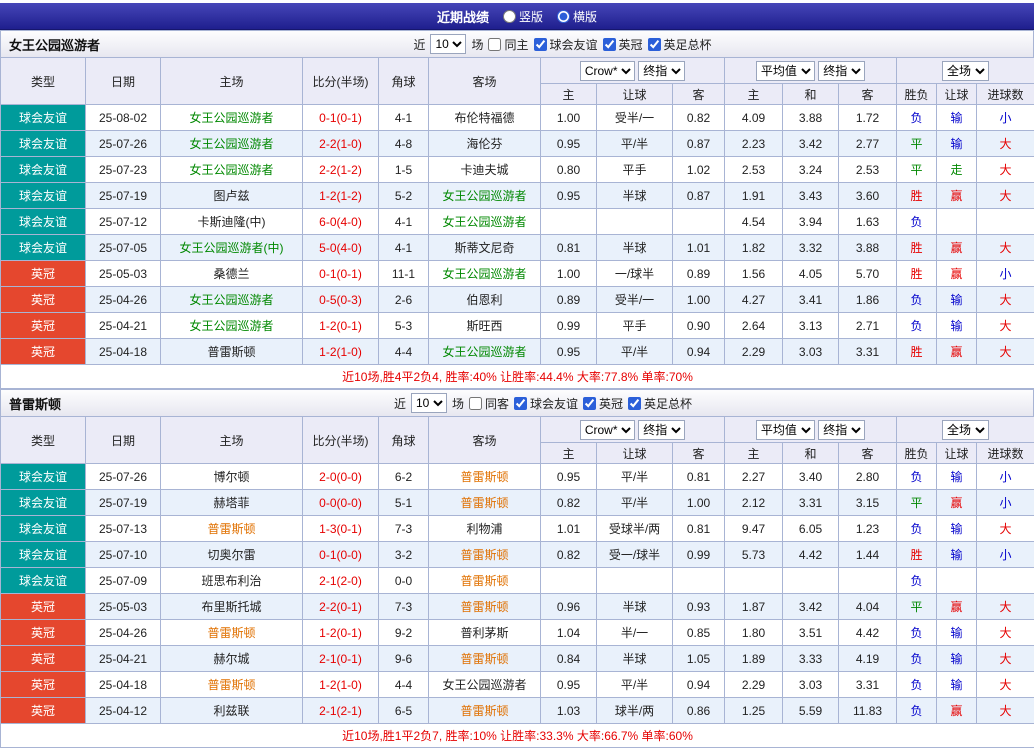  I want to click on league-badge: 英冠, so click(43, 685).